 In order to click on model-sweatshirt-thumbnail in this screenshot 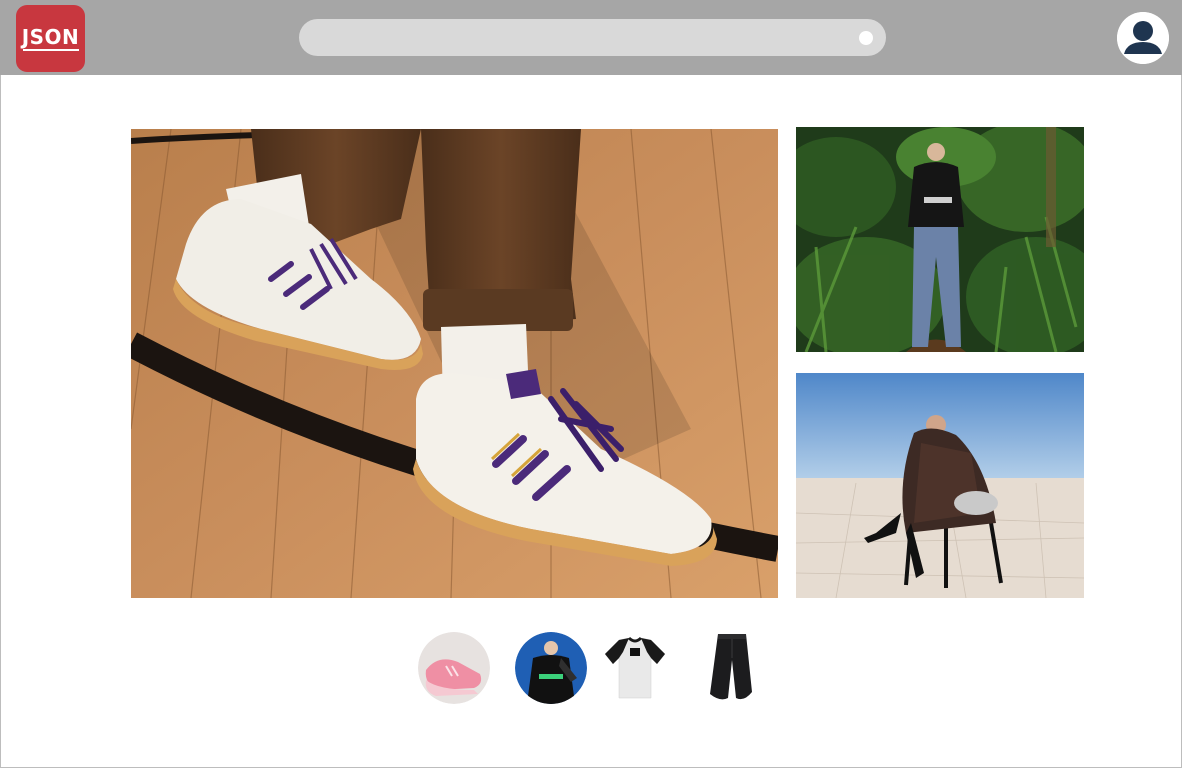, I will do `click(551, 668)`.